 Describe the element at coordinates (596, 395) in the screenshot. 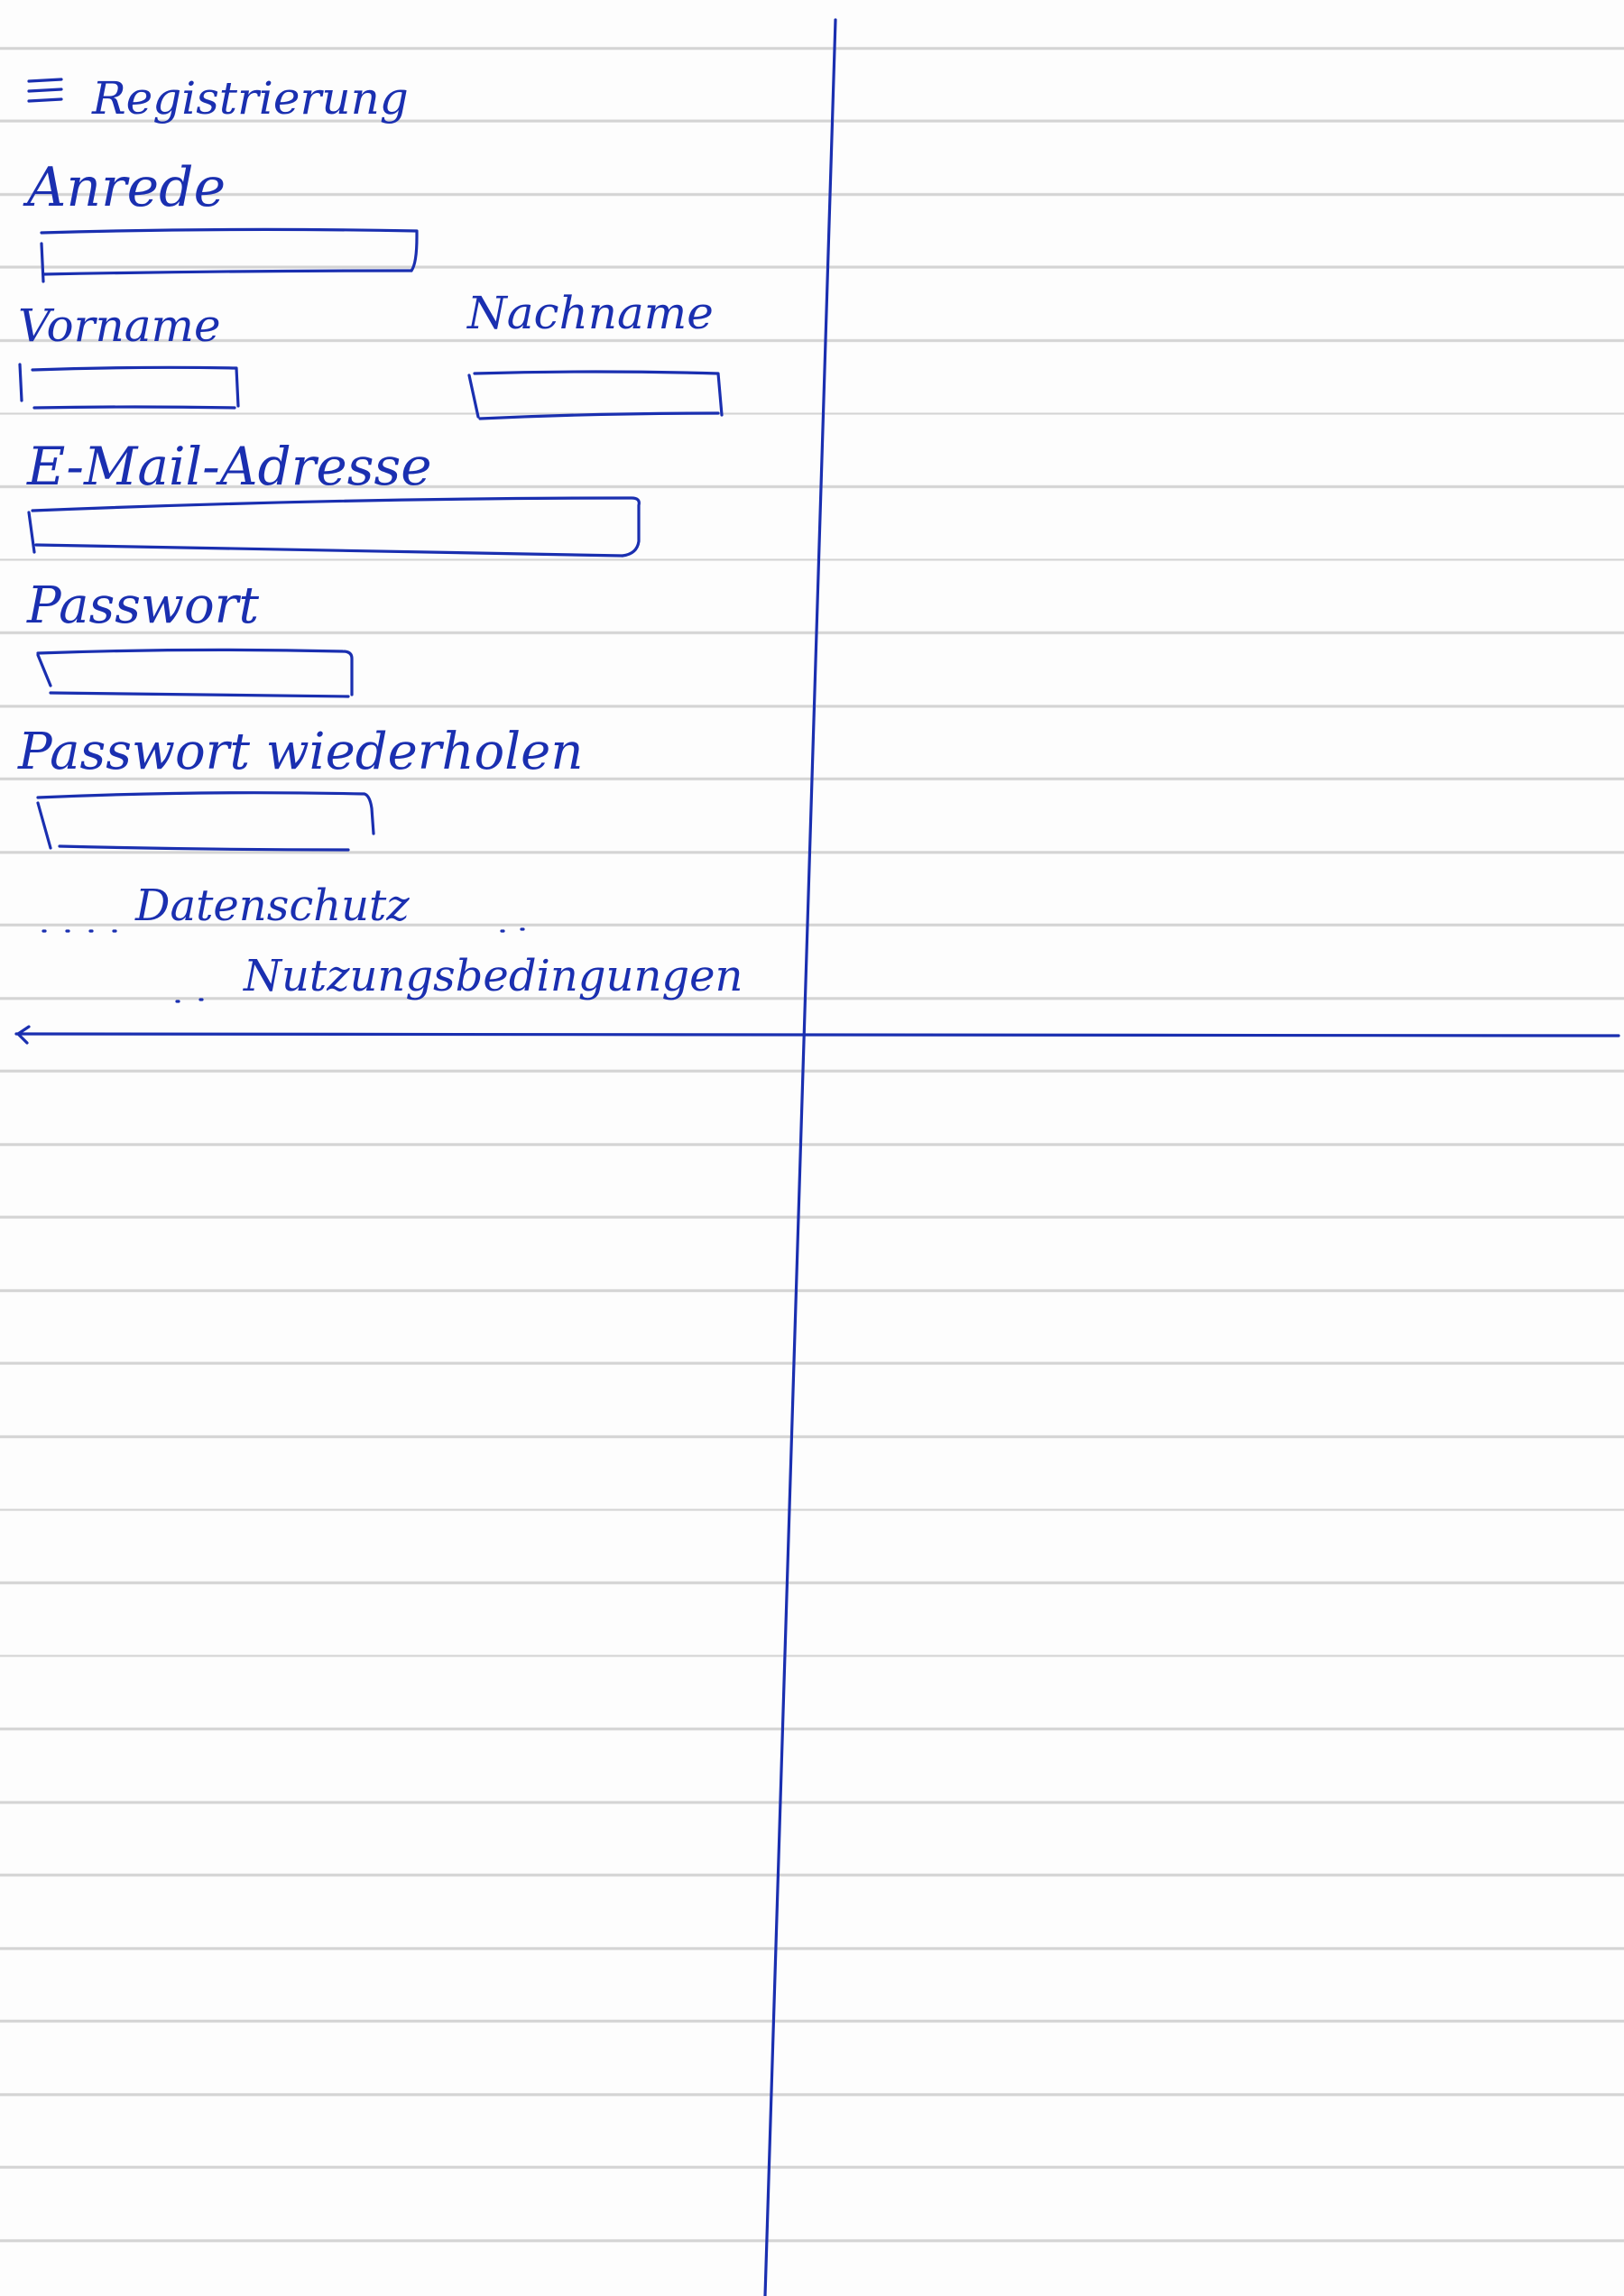

I see `last-name-input` at that location.